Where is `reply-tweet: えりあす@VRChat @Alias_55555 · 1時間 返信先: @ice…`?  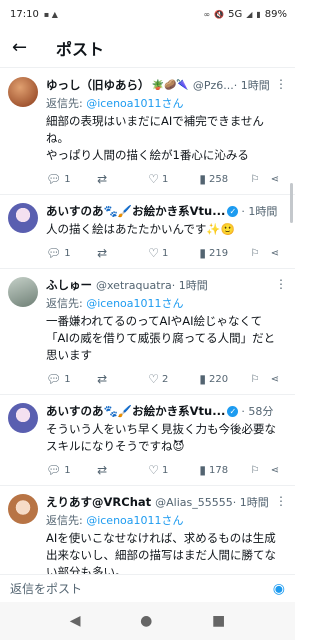
reply-tweet: えりあす@VRChat @Alias_55555 · 1時間 返信先: @ice… is located at coordinates (147, 530).